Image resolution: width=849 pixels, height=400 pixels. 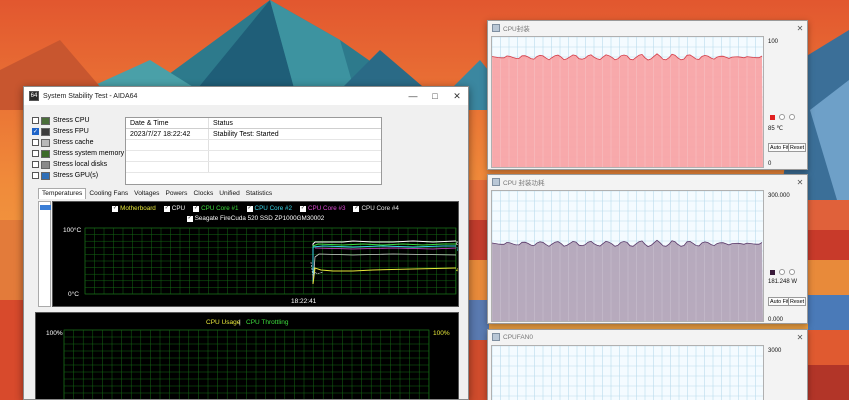 I want to click on stress-cache-option: Stress cache, so click(x=80, y=142).